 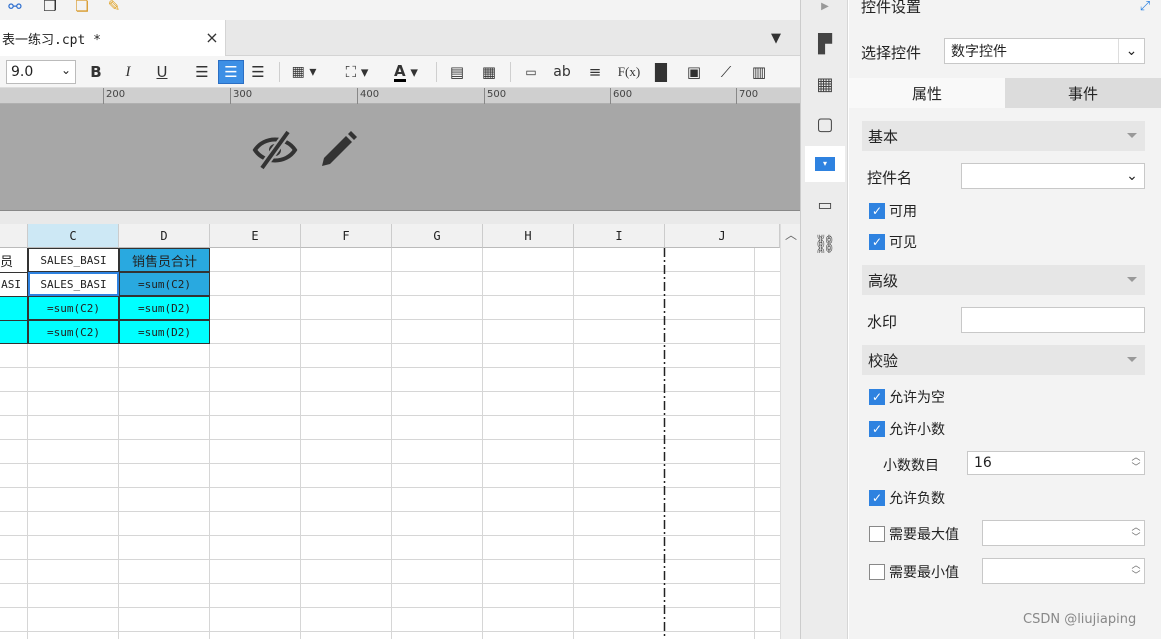 What do you see at coordinates (212, 37) in the screenshot?
I see `close-icon: ×` at bounding box center [212, 37].